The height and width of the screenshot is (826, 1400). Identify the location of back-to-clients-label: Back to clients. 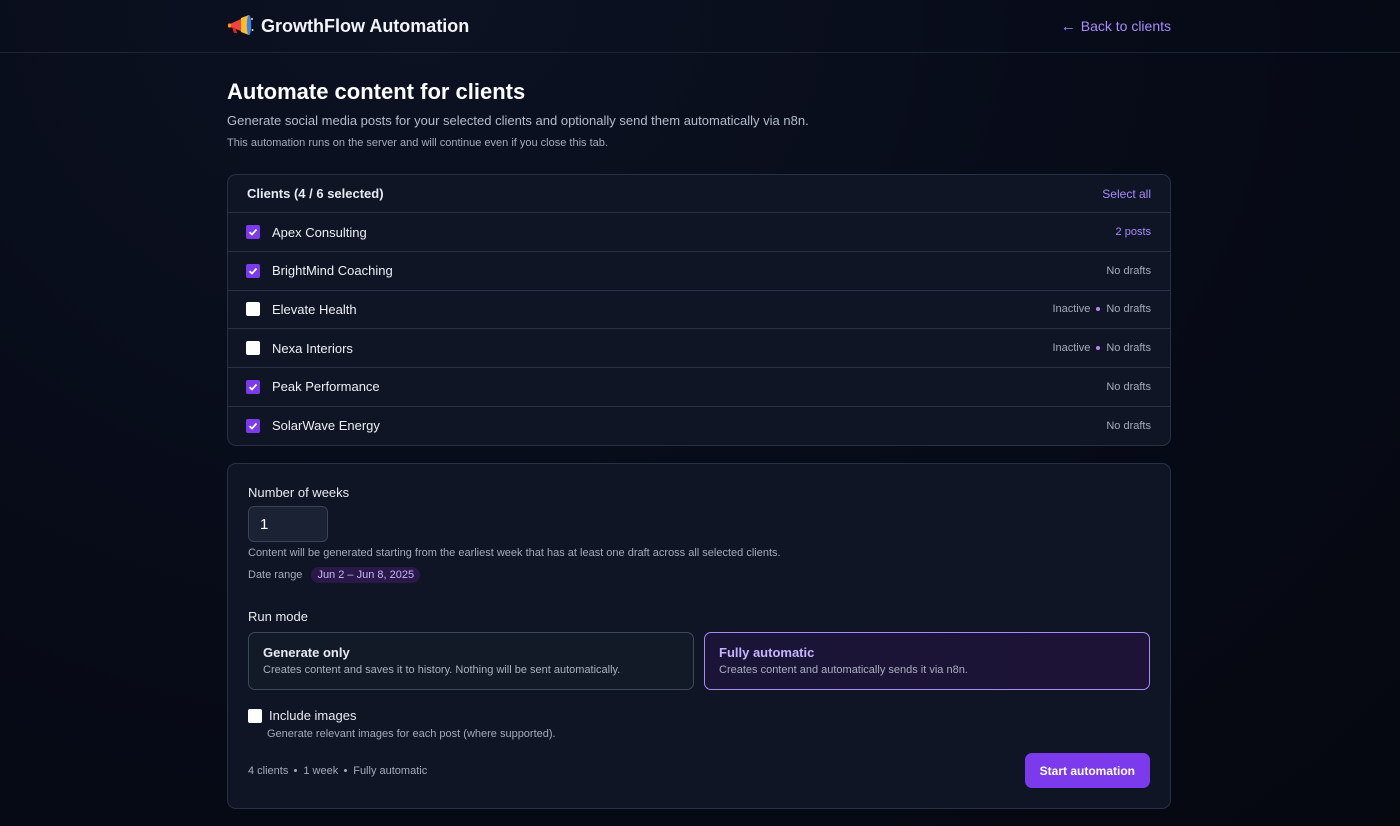
(1125, 26).